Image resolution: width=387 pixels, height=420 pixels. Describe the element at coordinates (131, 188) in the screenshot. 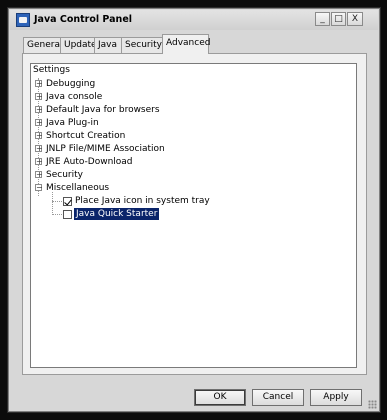

I see `tree-item-miscellaneous: − Miscellaneous` at that location.